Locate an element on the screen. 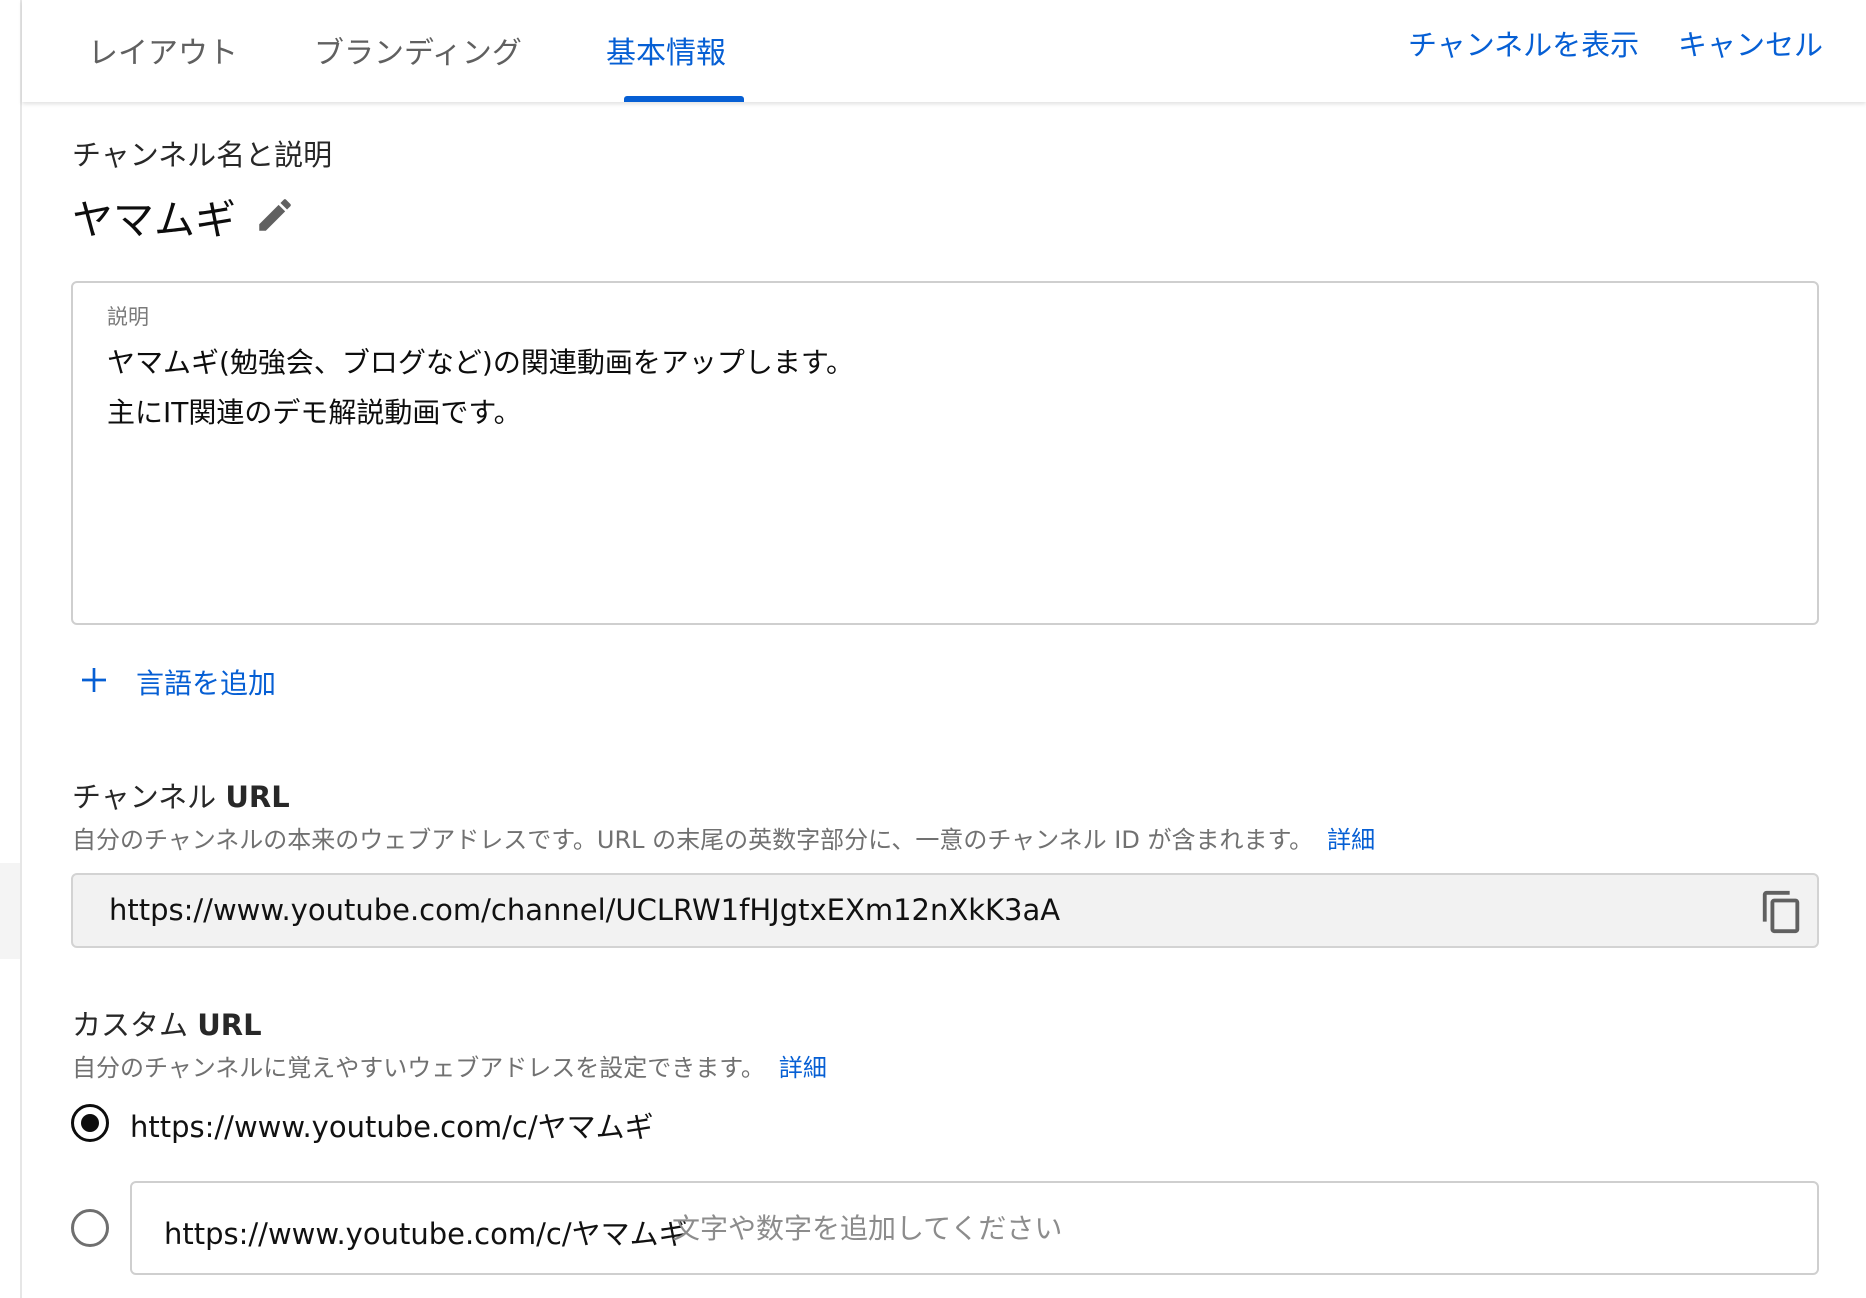 The width and height of the screenshot is (1866, 1298). description-label: 説明 is located at coordinates (128, 317).